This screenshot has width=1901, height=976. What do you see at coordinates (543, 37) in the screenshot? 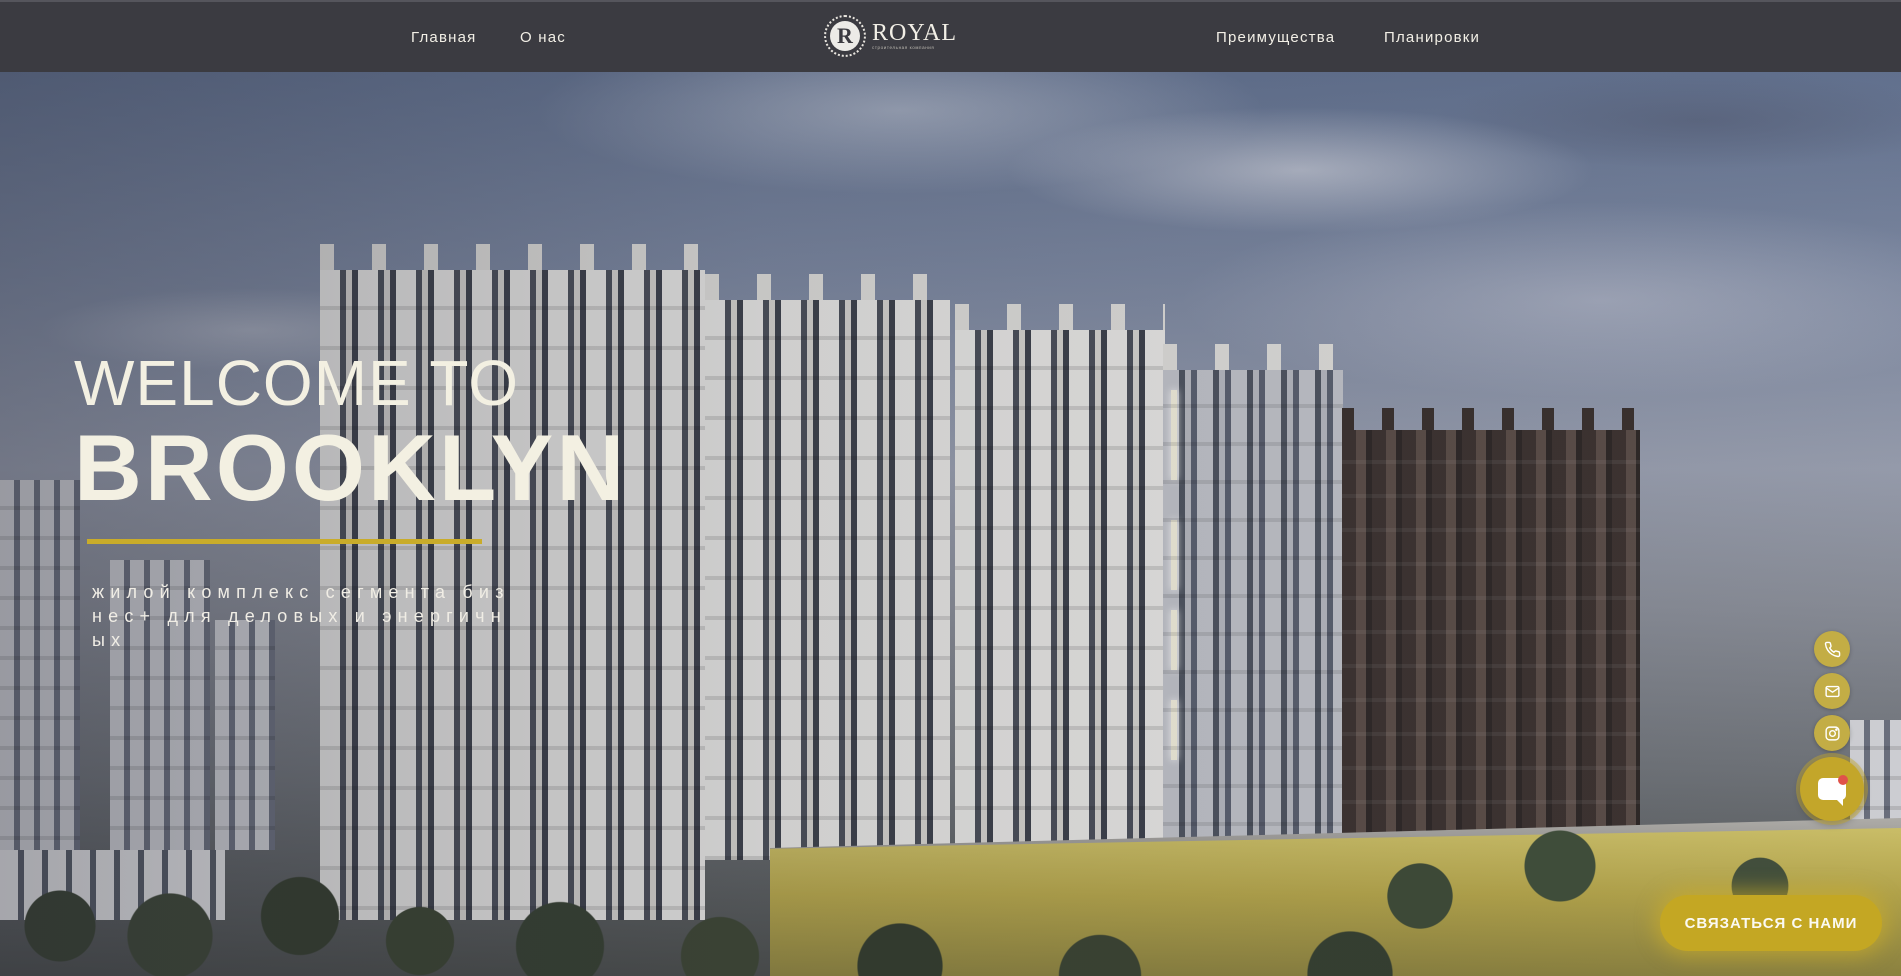
I see `nav-link-about: О нас` at bounding box center [543, 37].